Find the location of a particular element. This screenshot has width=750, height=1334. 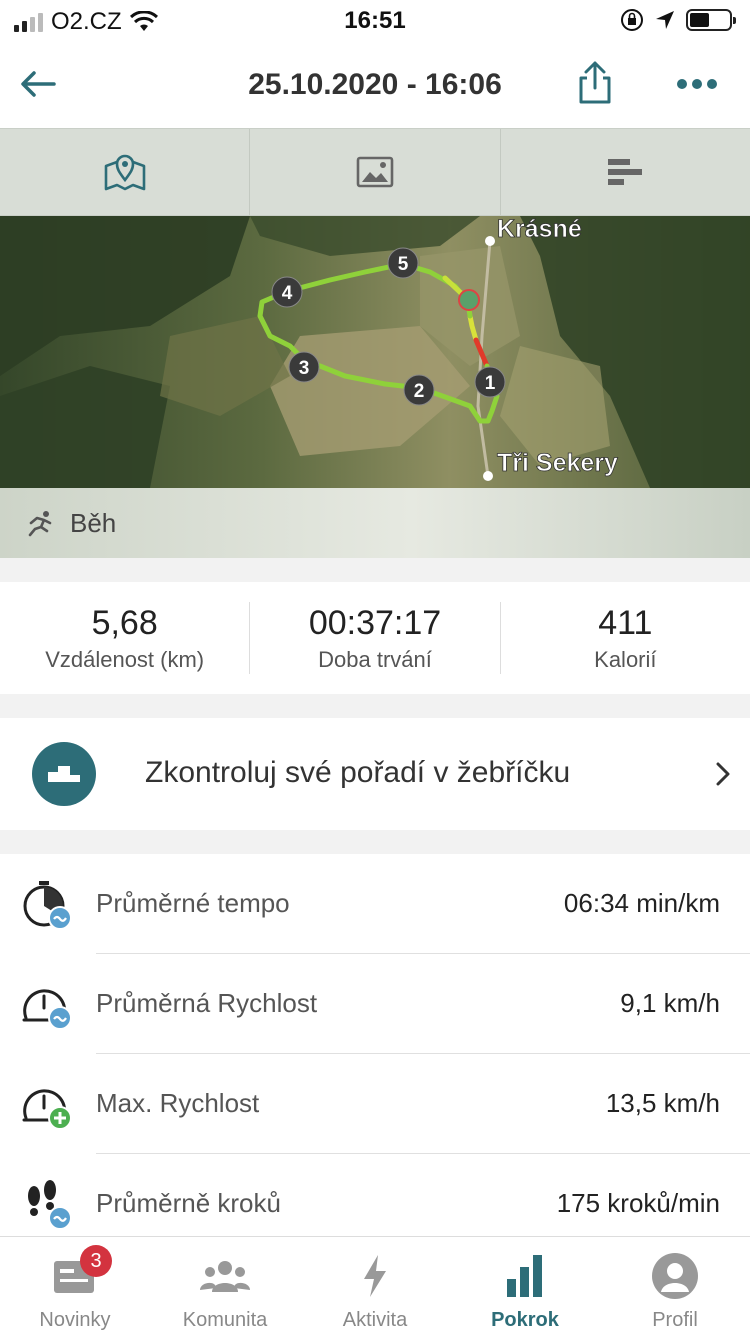

place-label: Krásné is located at coordinates (539, 229).